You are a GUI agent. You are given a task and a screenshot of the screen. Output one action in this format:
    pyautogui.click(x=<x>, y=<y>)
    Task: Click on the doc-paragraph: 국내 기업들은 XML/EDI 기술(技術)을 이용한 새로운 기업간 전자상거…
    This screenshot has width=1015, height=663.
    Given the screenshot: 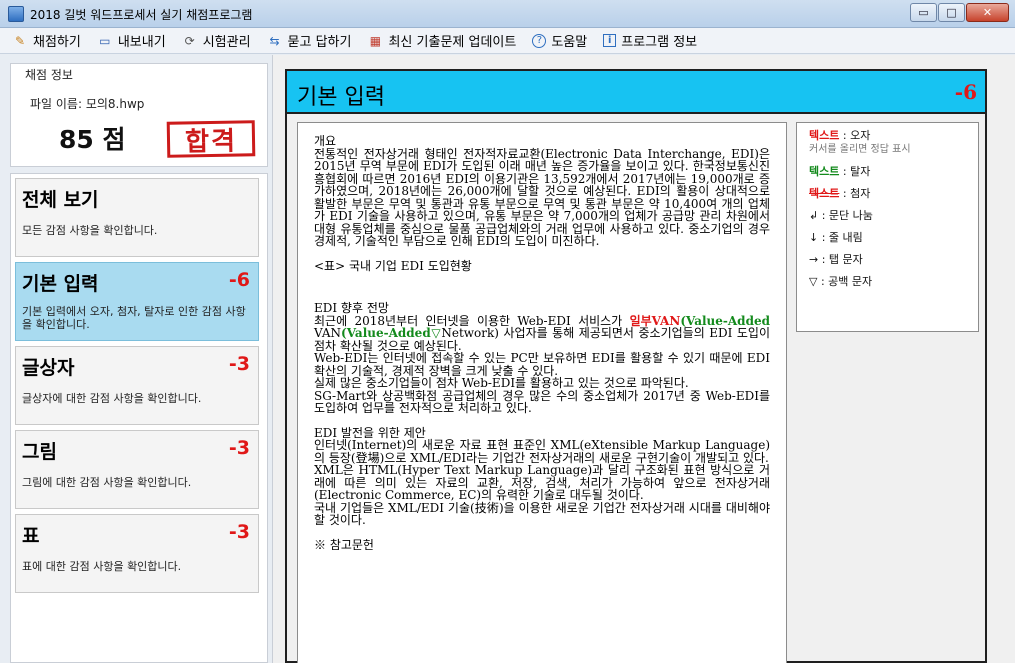 What is the action you would take?
    pyautogui.click(x=542, y=513)
    